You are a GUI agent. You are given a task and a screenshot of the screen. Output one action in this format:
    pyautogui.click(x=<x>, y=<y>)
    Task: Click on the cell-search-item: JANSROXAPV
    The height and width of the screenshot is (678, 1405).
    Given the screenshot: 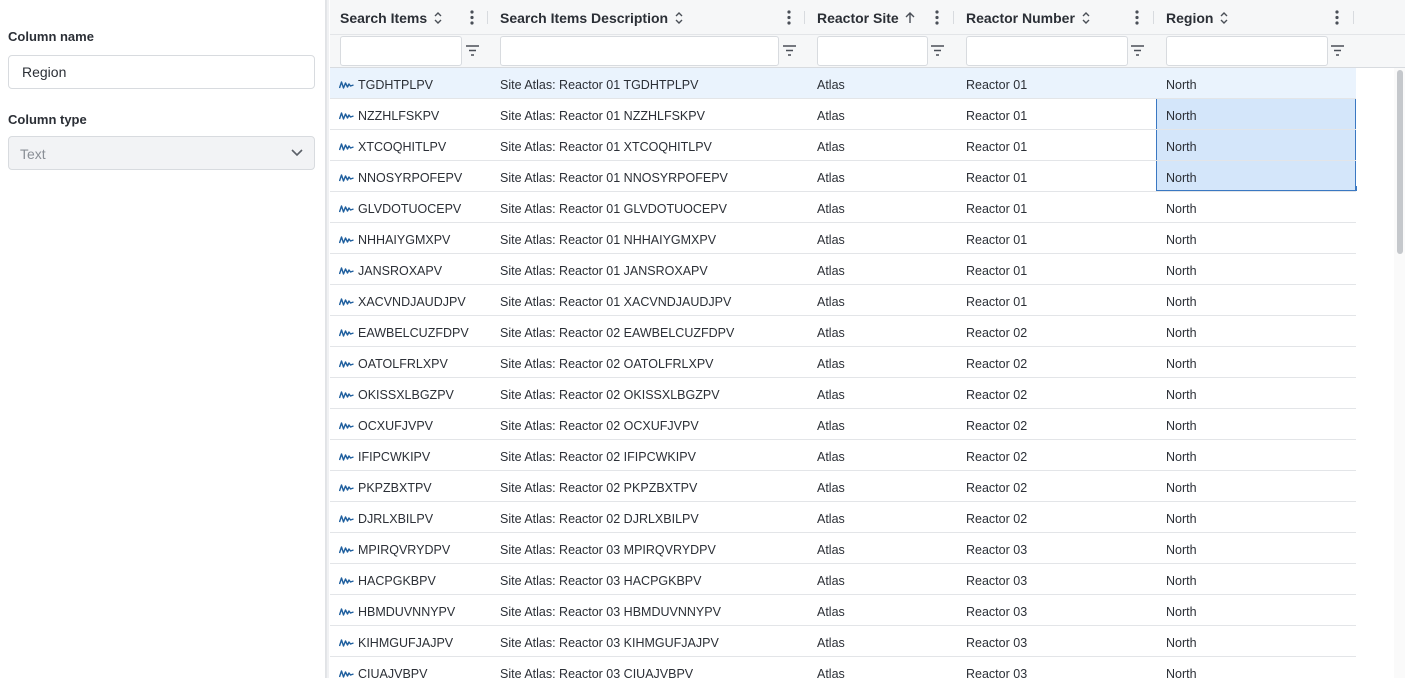 What is the action you would take?
    pyautogui.click(x=400, y=269)
    